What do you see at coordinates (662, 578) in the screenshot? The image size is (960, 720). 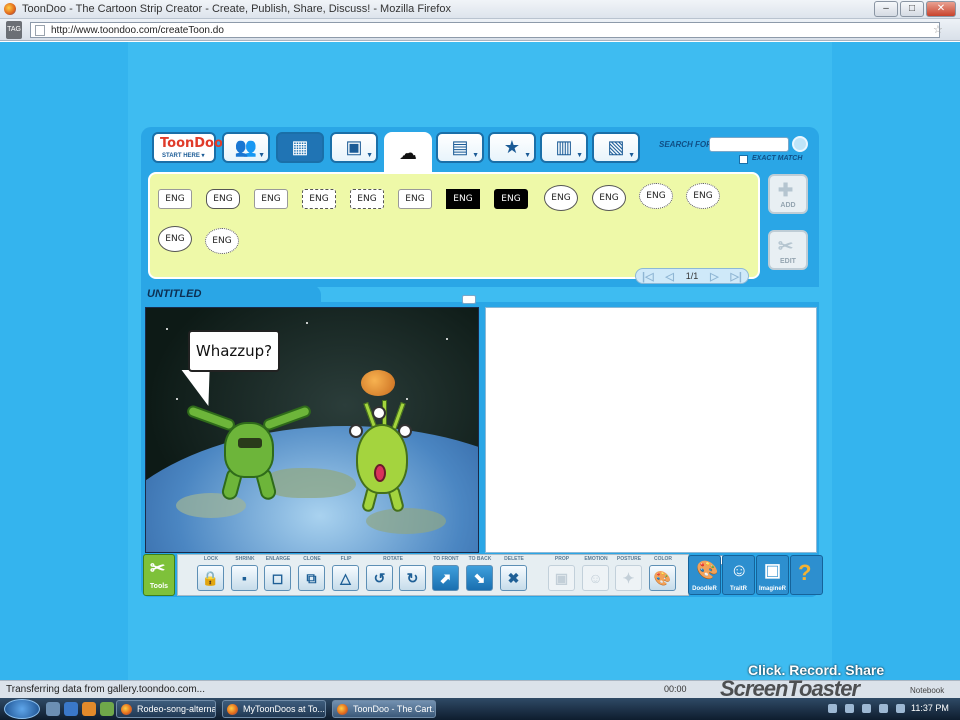 I see `color-button: 🎨` at bounding box center [662, 578].